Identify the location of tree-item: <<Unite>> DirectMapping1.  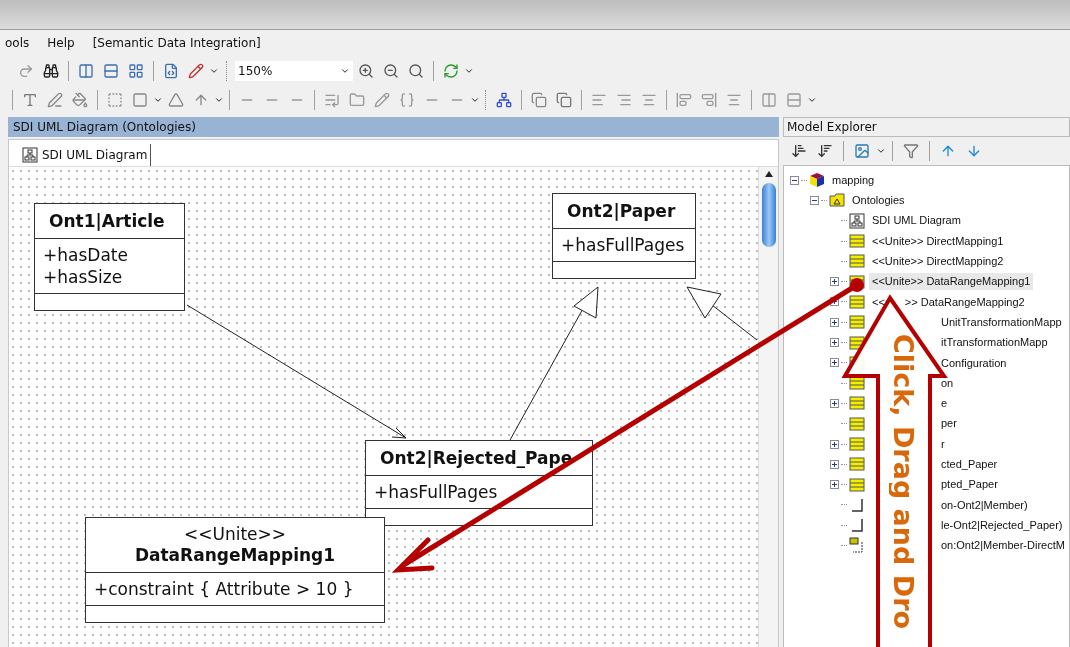
(938, 241).